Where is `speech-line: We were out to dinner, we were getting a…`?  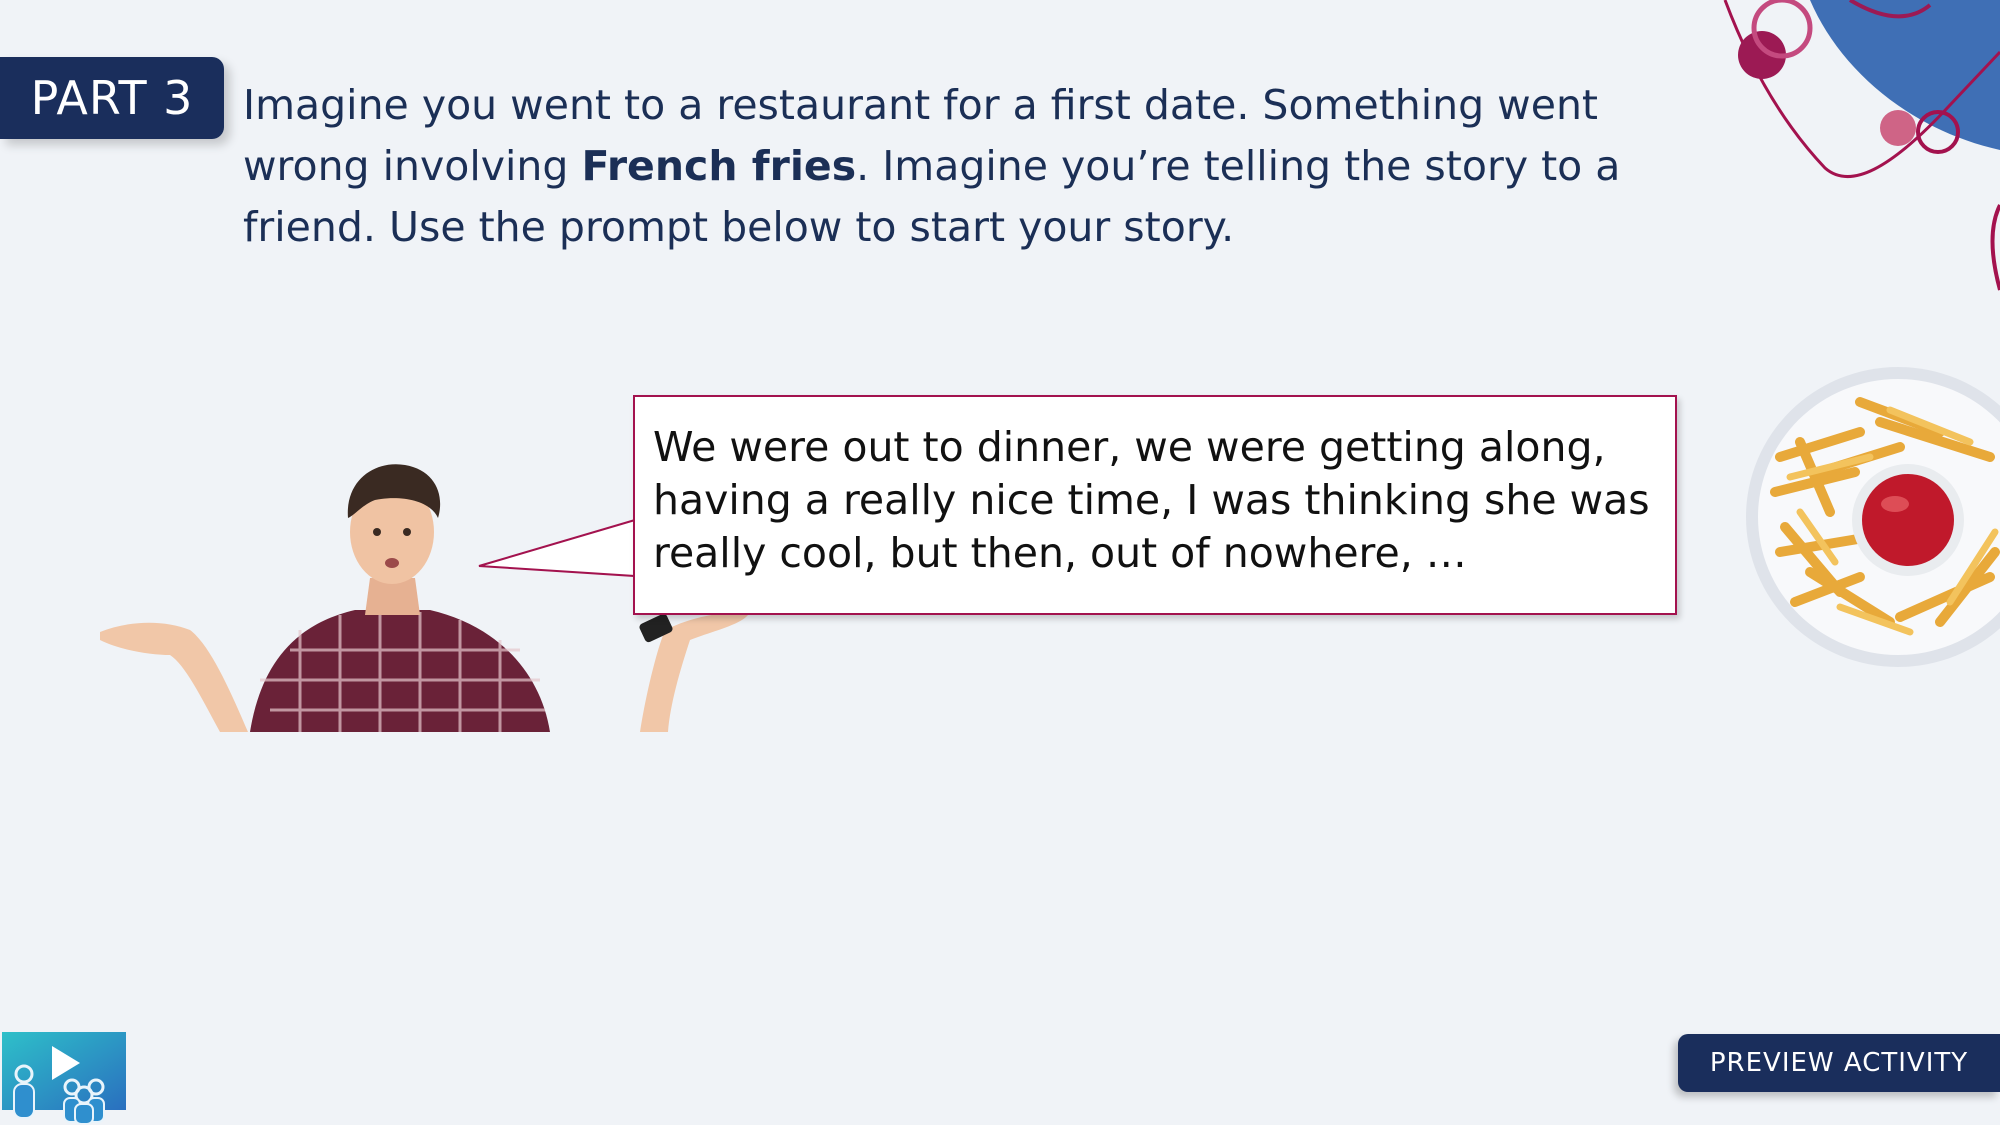
speech-line: We were out to dinner, we were getting a… is located at coordinates (1129, 447).